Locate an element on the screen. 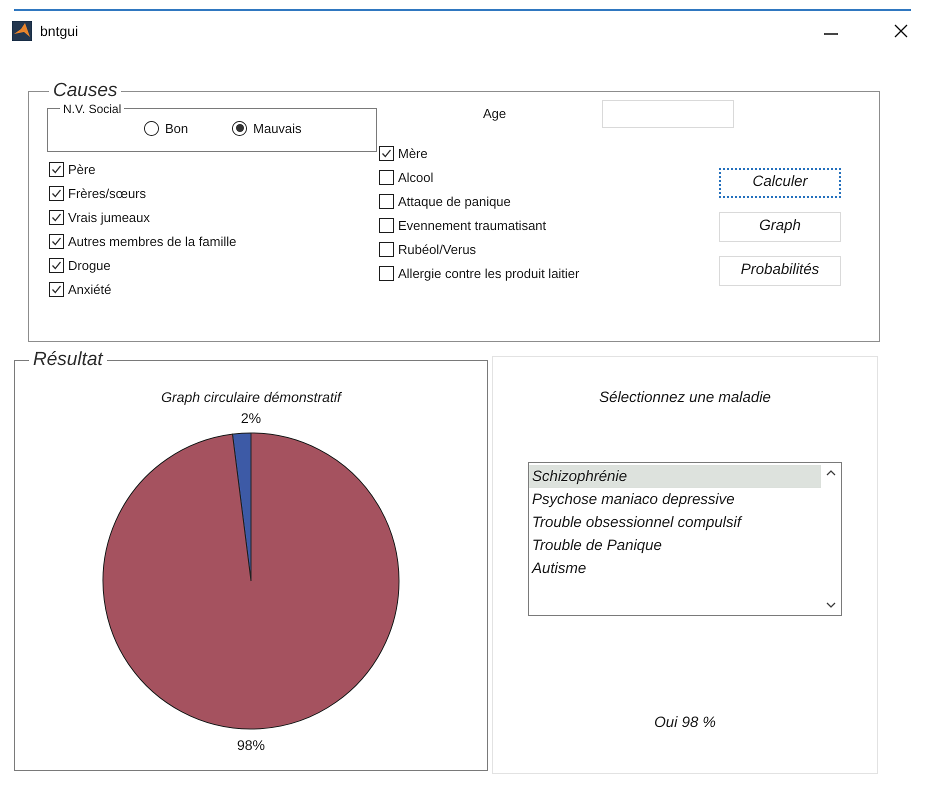  app-logo-icon is located at coordinates (22, 31).